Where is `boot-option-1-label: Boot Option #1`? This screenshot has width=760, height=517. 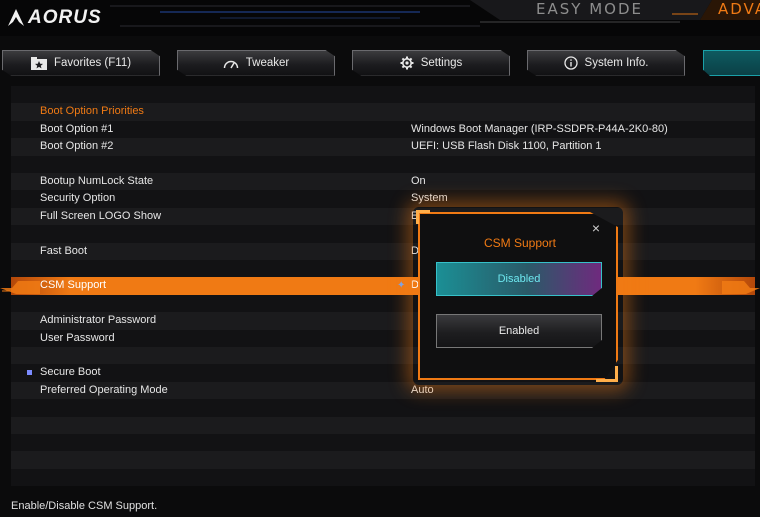 boot-option-1-label: Boot Option #1 is located at coordinates (77, 128).